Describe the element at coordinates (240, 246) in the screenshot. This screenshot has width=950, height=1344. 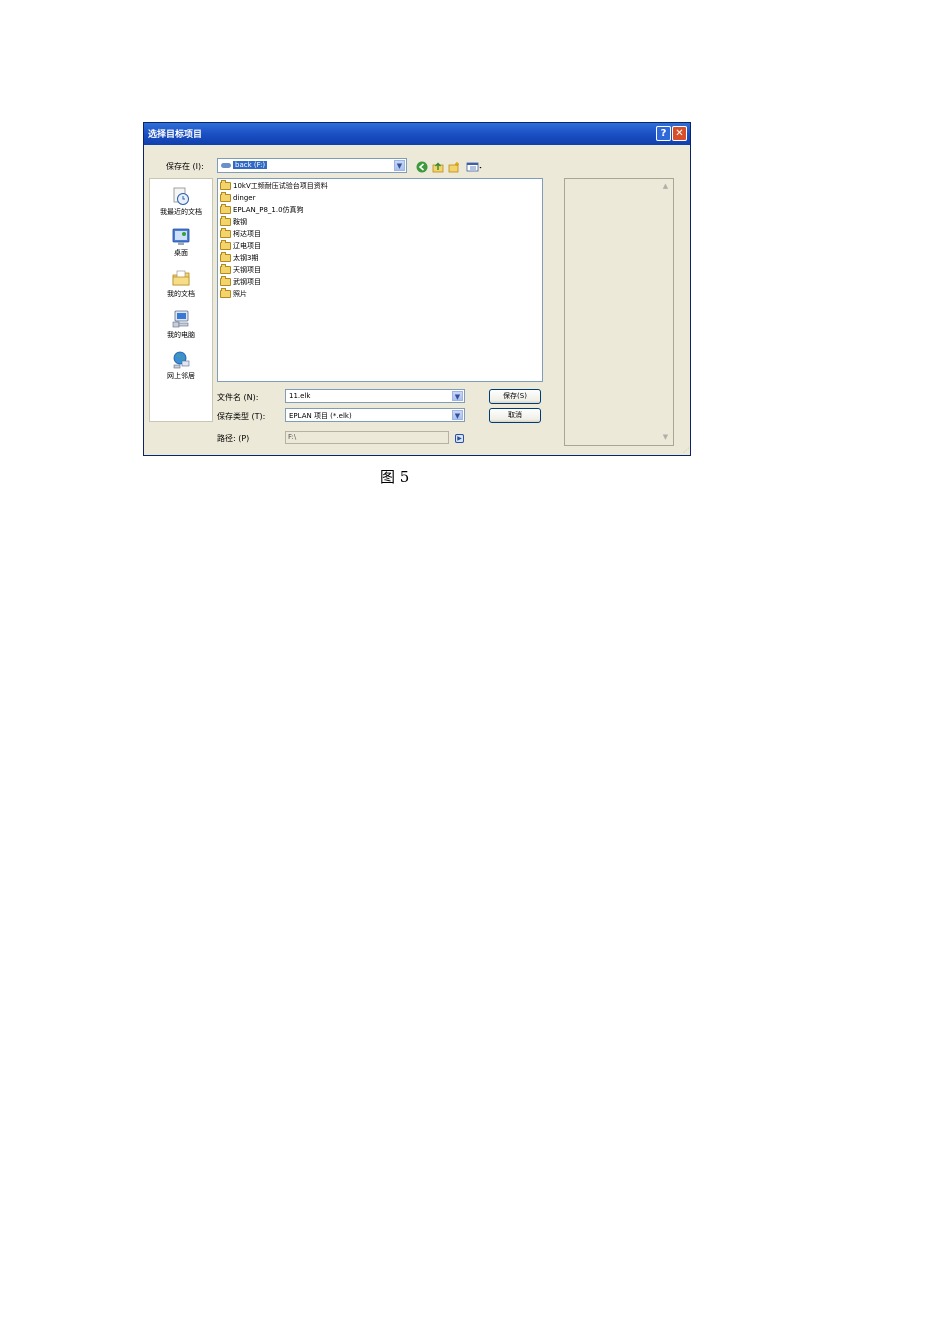
I see `list-item: 辽电项目` at that location.